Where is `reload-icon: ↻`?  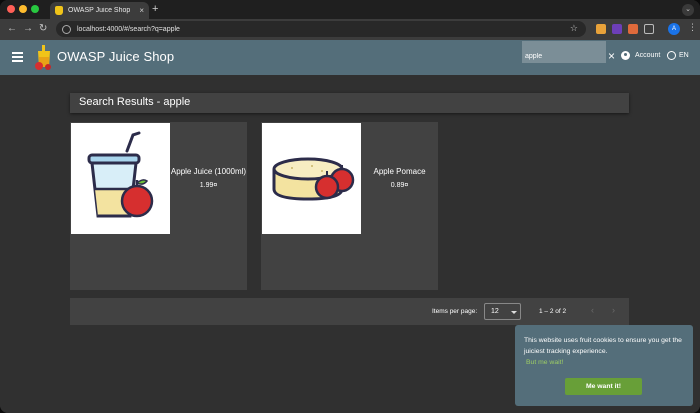 reload-icon: ↻ is located at coordinates (43, 29).